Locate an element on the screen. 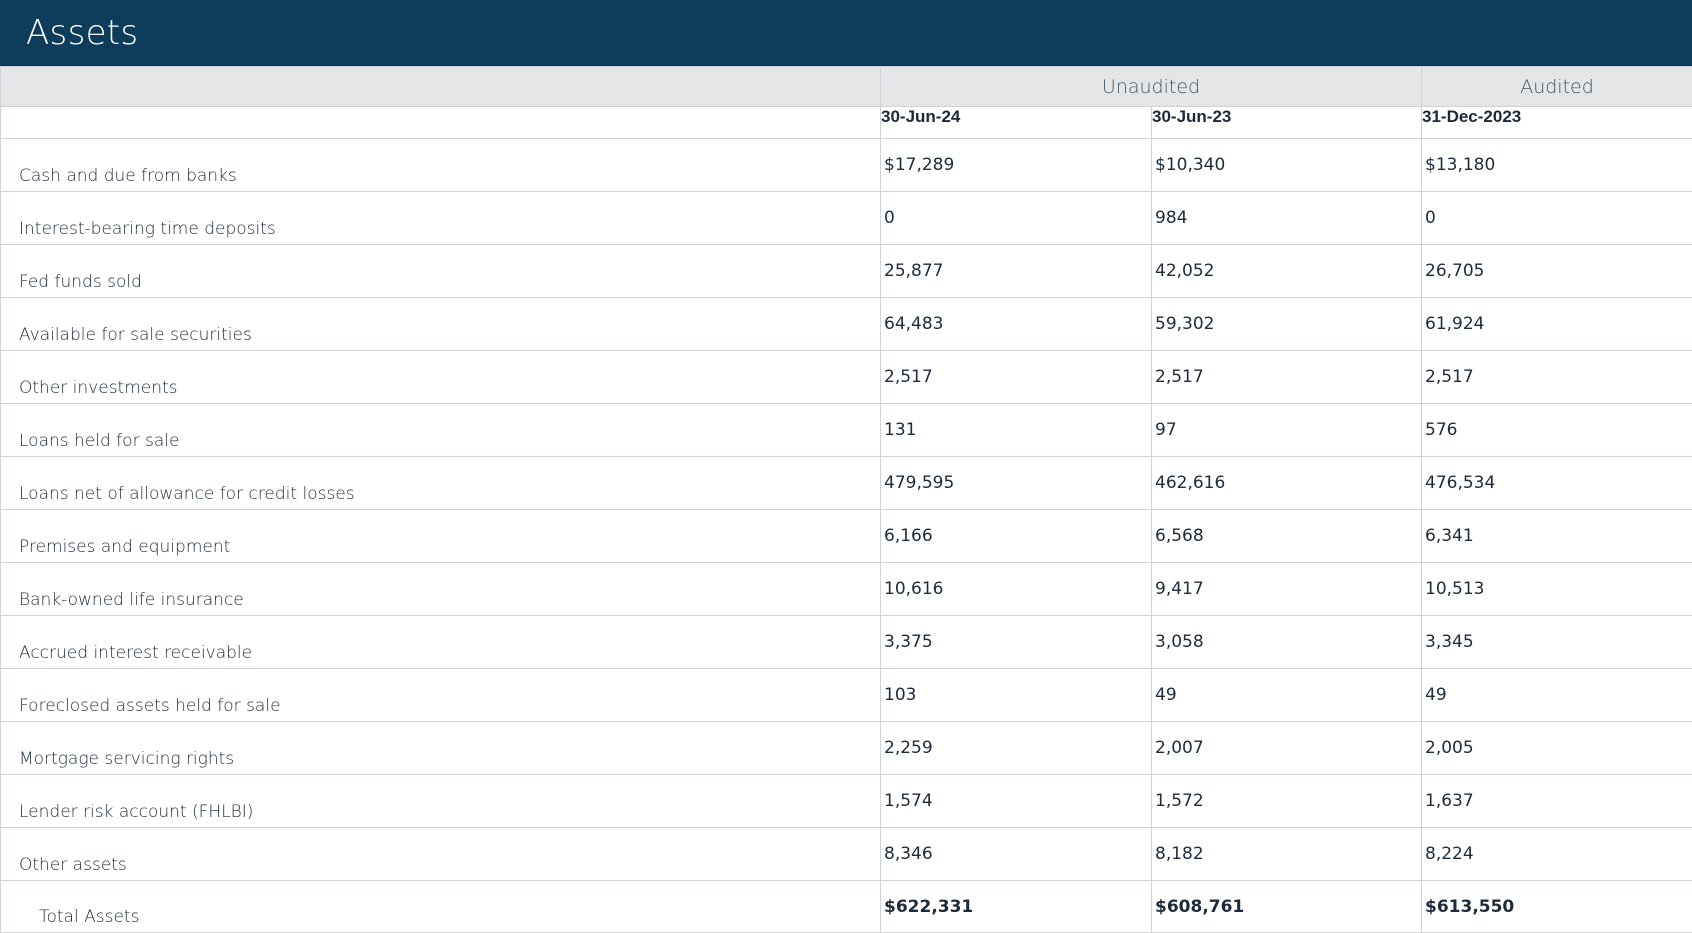 The width and height of the screenshot is (1692, 933). row-value: 103 is located at coordinates (1016, 695).